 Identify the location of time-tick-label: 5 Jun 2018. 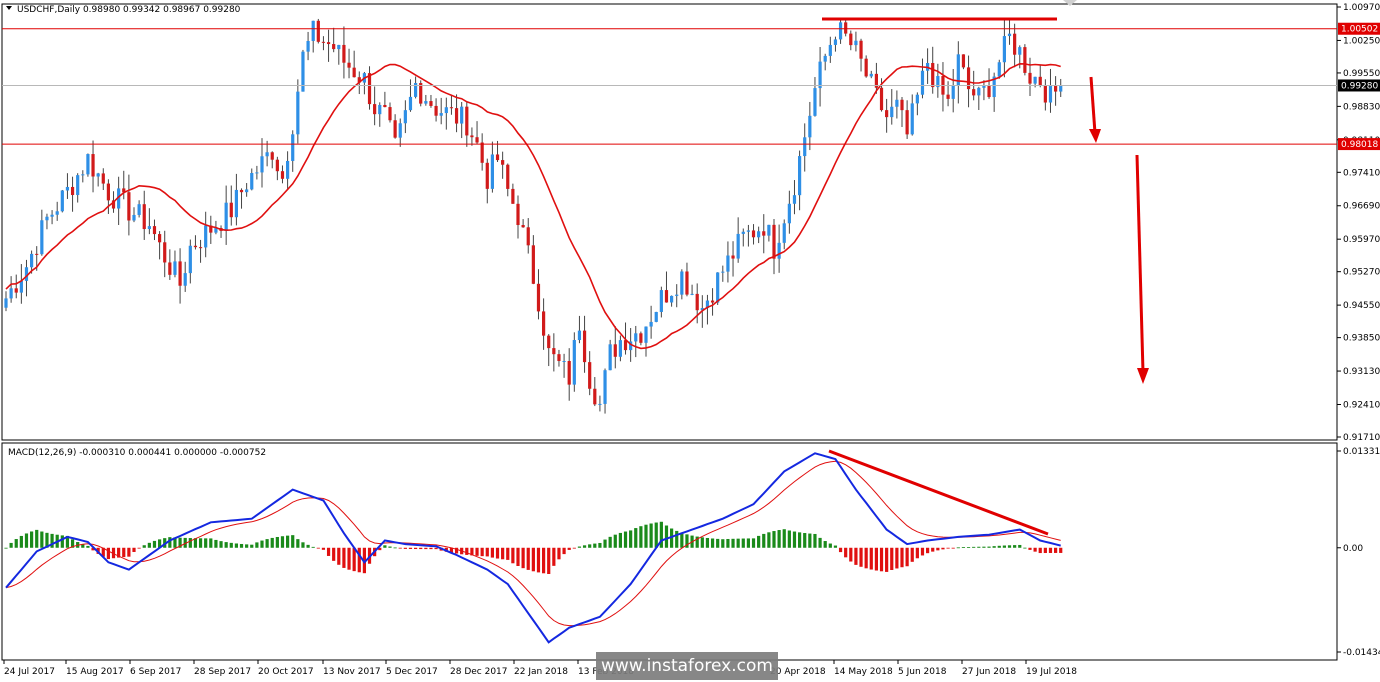
(922, 672).